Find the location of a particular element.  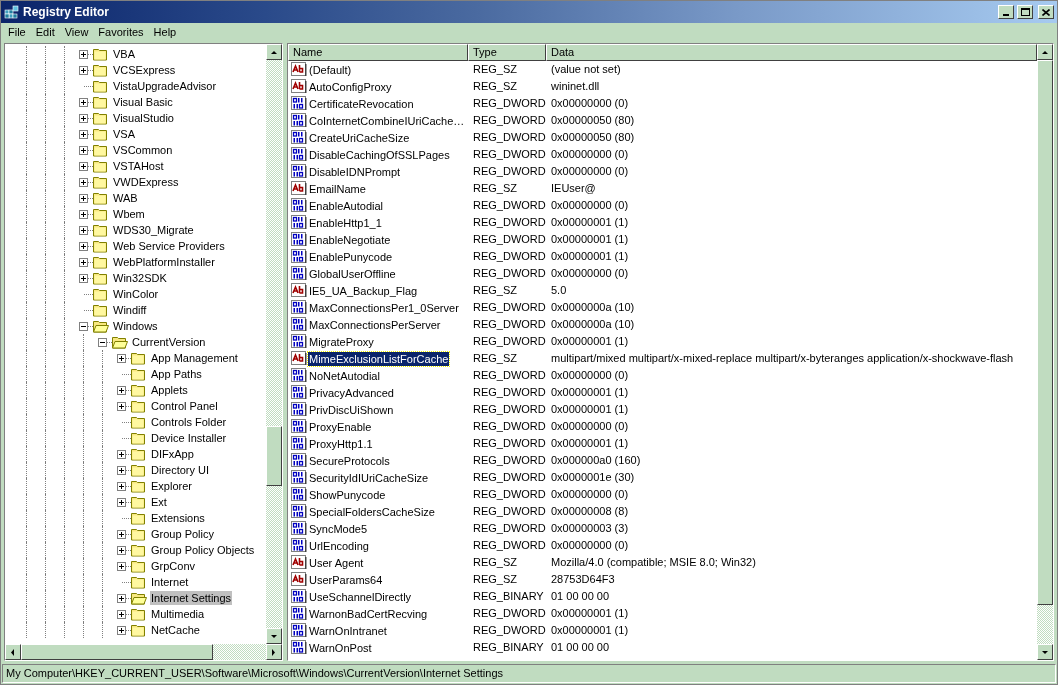

tree-item: WDS30_Migrate is located at coordinates (153, 230).